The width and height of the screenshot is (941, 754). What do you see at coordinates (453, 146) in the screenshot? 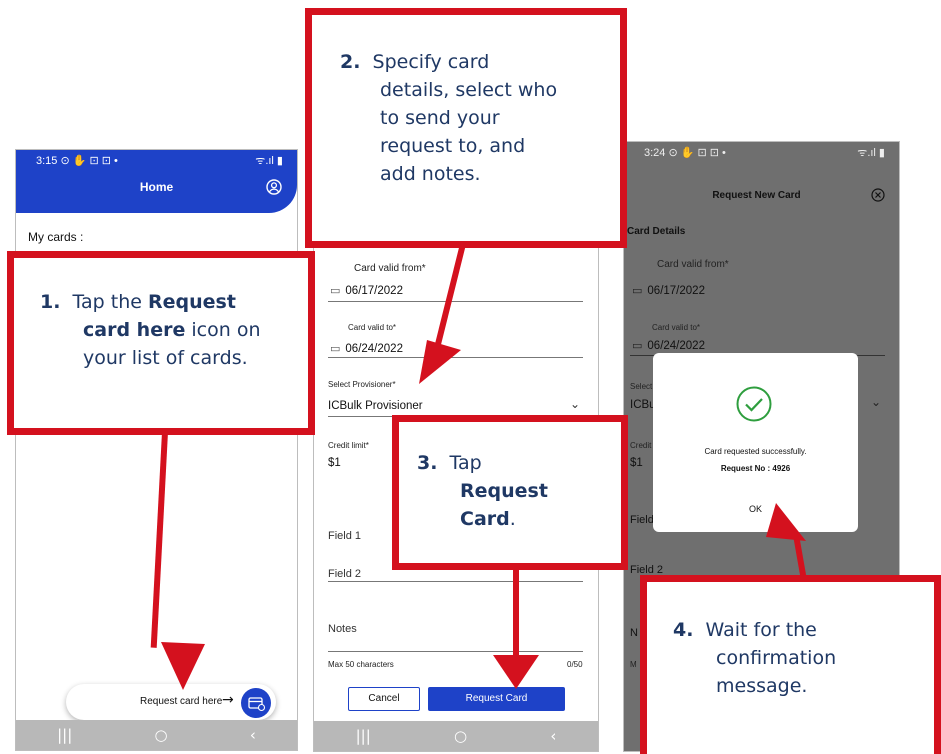
I see `callout-text: request to, and` at bounding box center [453, 146].